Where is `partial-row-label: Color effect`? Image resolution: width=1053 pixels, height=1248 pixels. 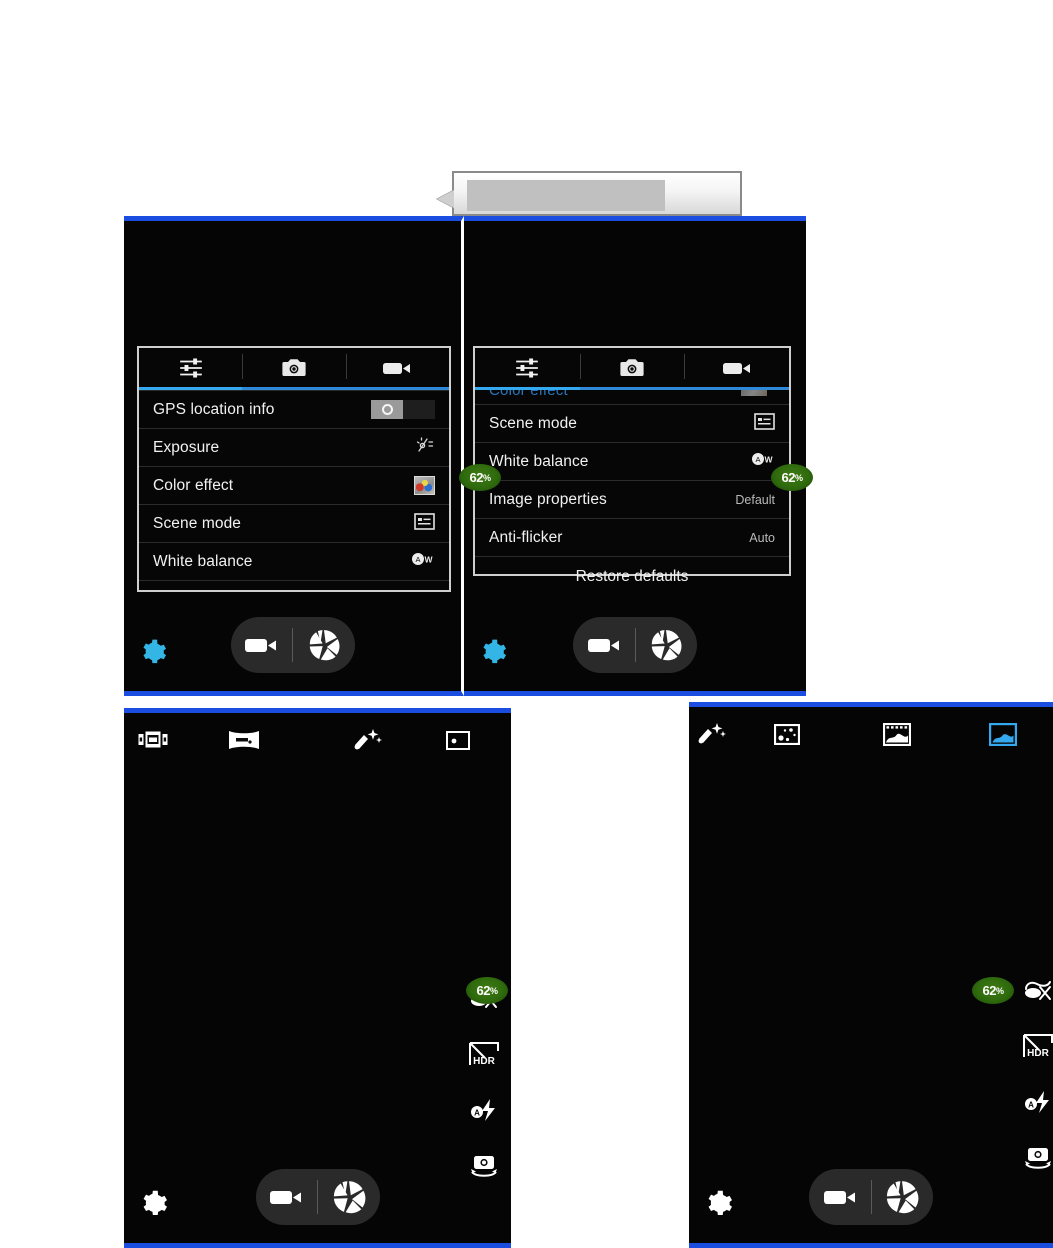 partial-row-label: Color effect is located at coordinates (528, 394).